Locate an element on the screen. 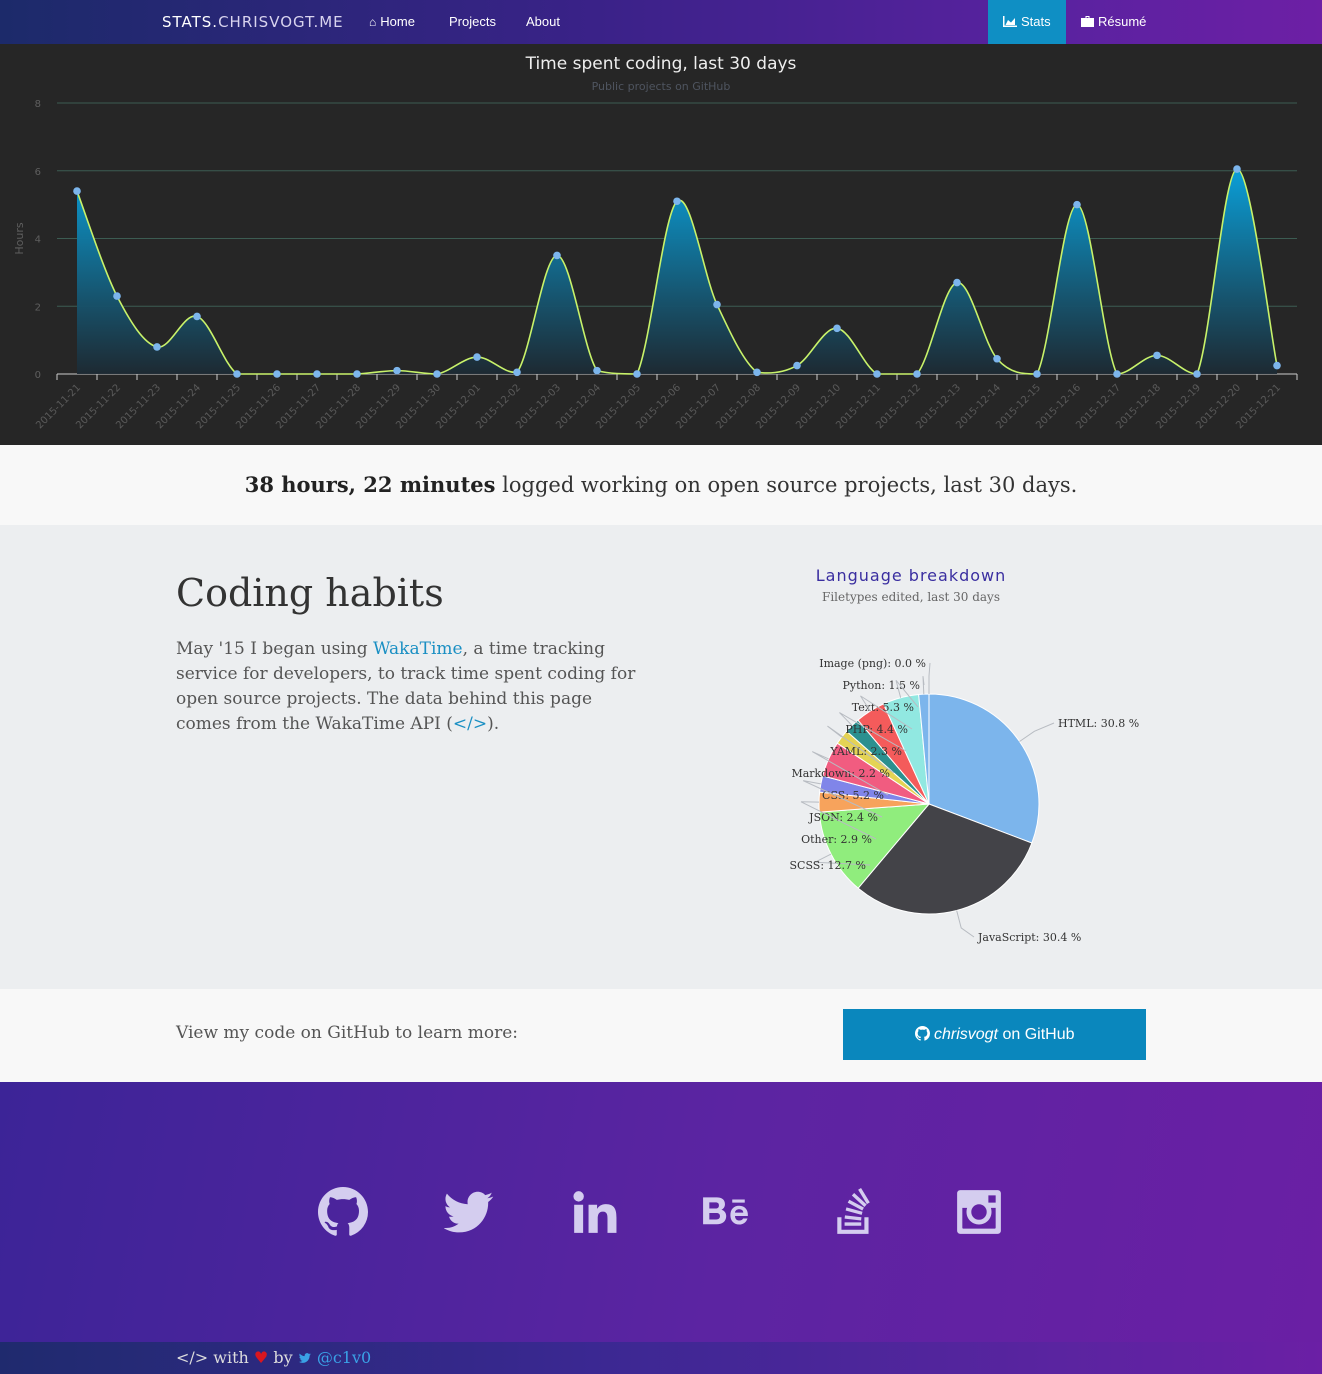  behance-link is located at coordinates (726, 1212).